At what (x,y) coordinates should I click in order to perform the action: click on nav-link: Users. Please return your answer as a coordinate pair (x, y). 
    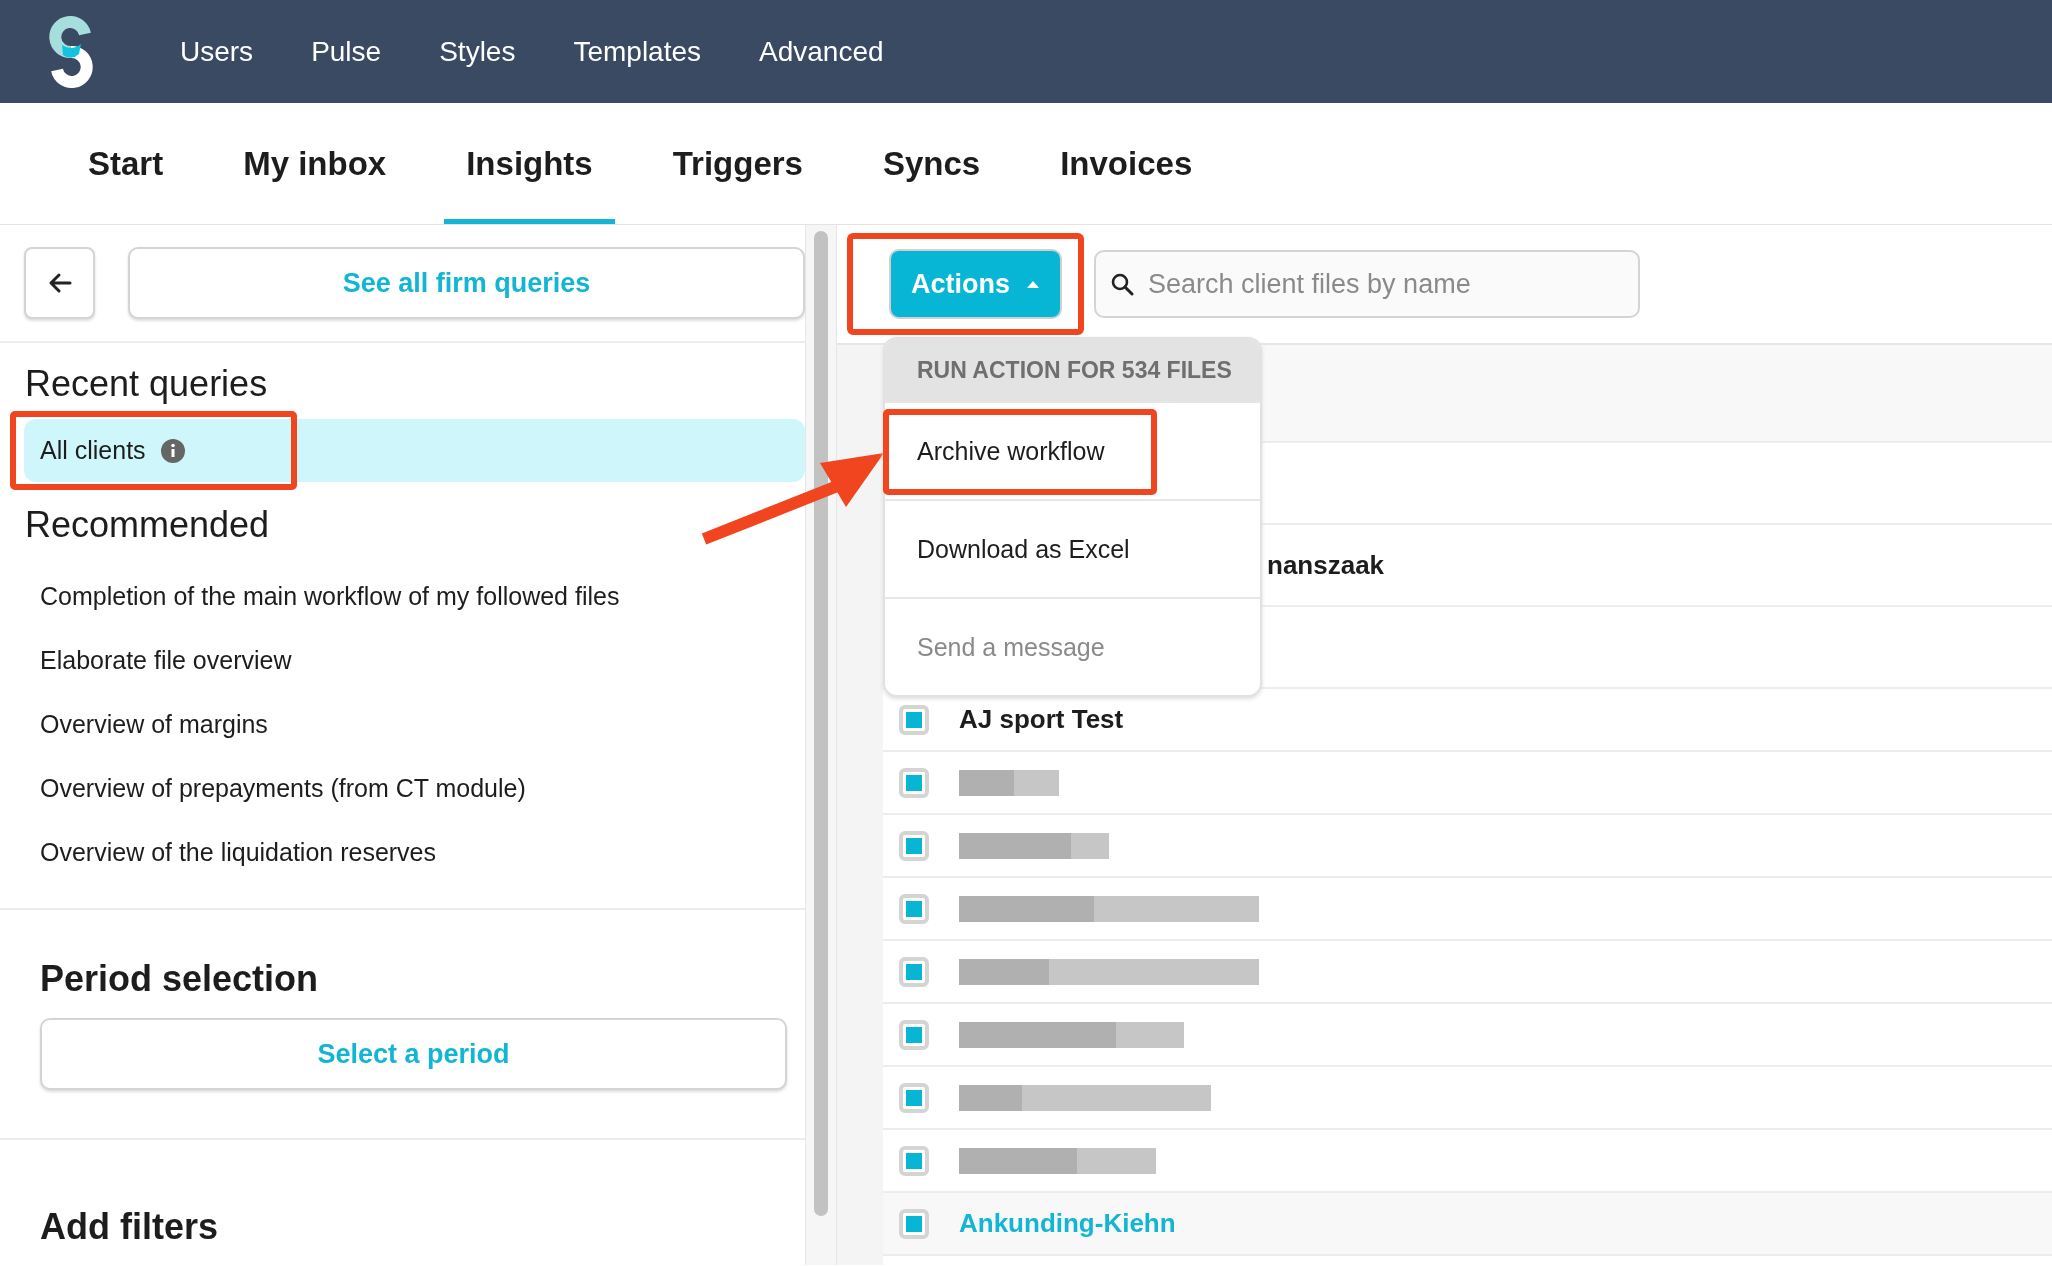
    Looking at the image, I should click on (217, 51).